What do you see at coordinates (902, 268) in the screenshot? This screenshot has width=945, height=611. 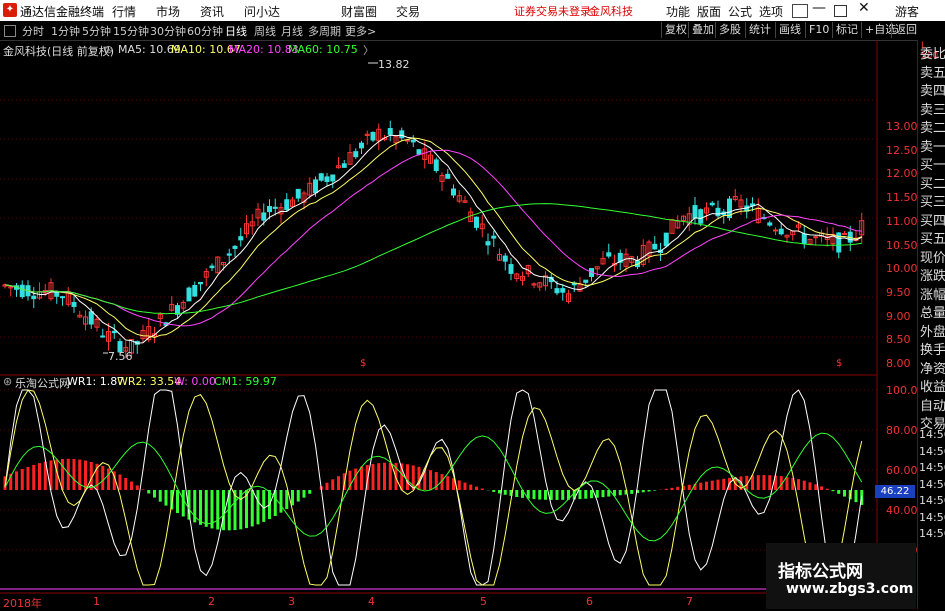 I see `price-tick: 10.00` at bounding box center [902, 268].